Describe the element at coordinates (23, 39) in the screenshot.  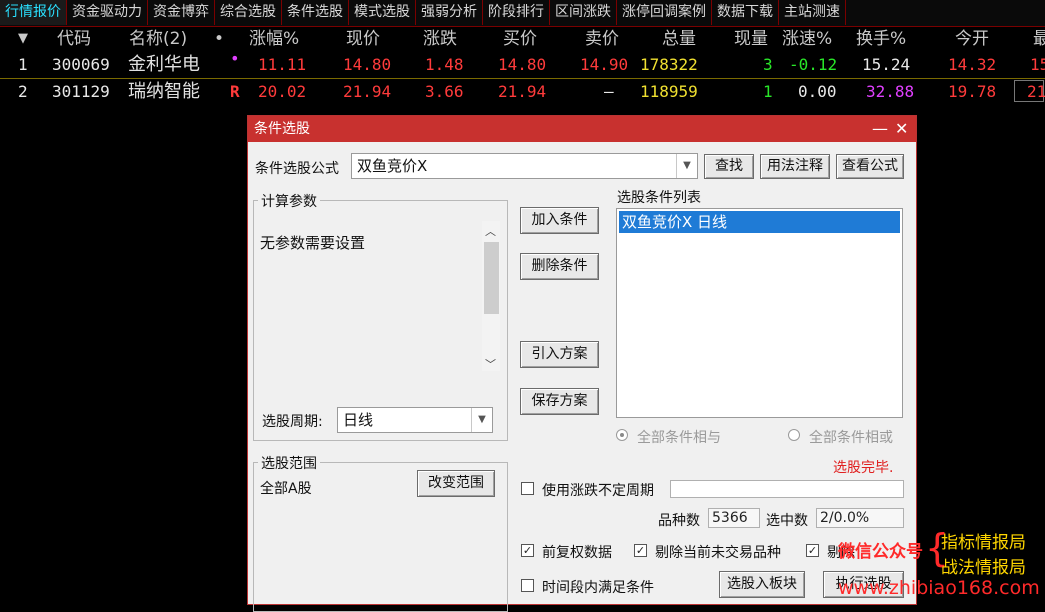
I see `sort-arrow-icon: ▼` at that location.